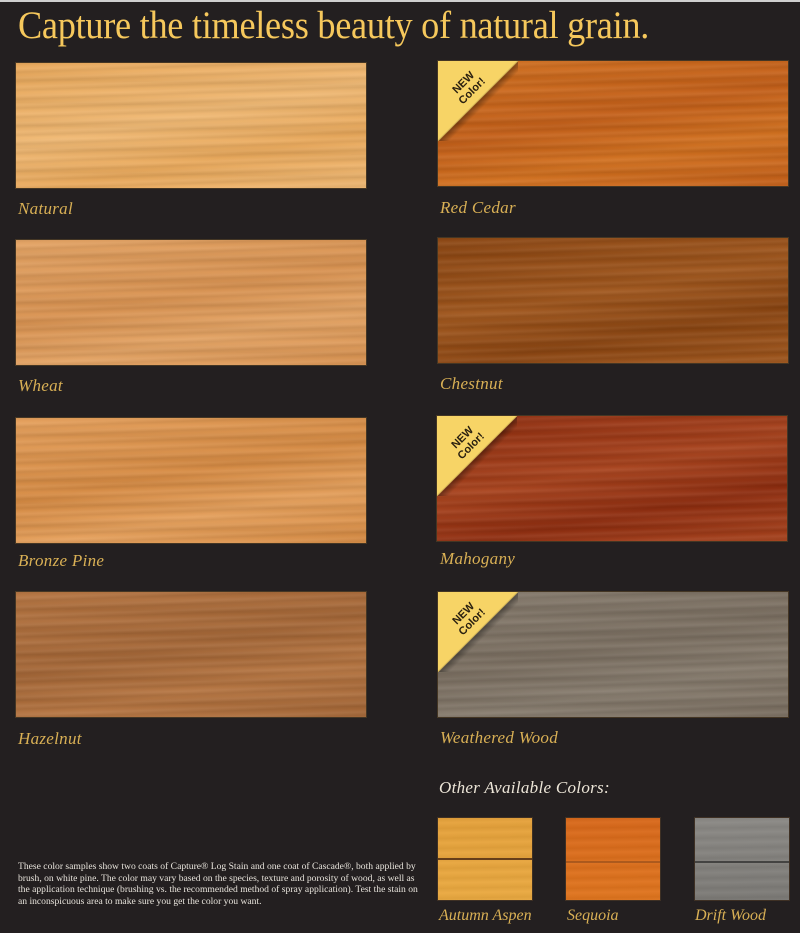  Describe the element at coordinates (50, 738) in the screenshot. I see `swatch-label-hazelnut: Hazelnut` at that location.